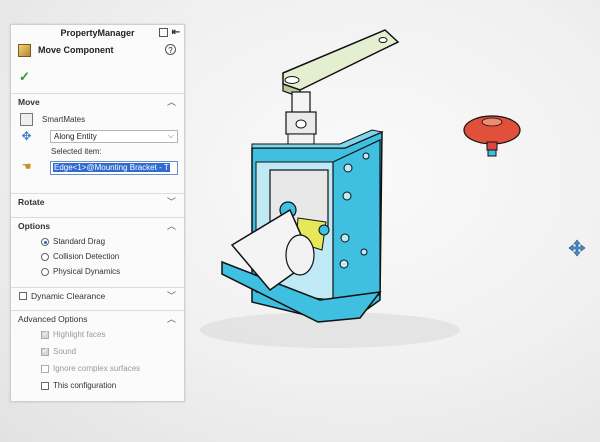 This screenshot has height=442, width=600. I want to click on selected-item-label-row: Selected item:, so click(97, 152).